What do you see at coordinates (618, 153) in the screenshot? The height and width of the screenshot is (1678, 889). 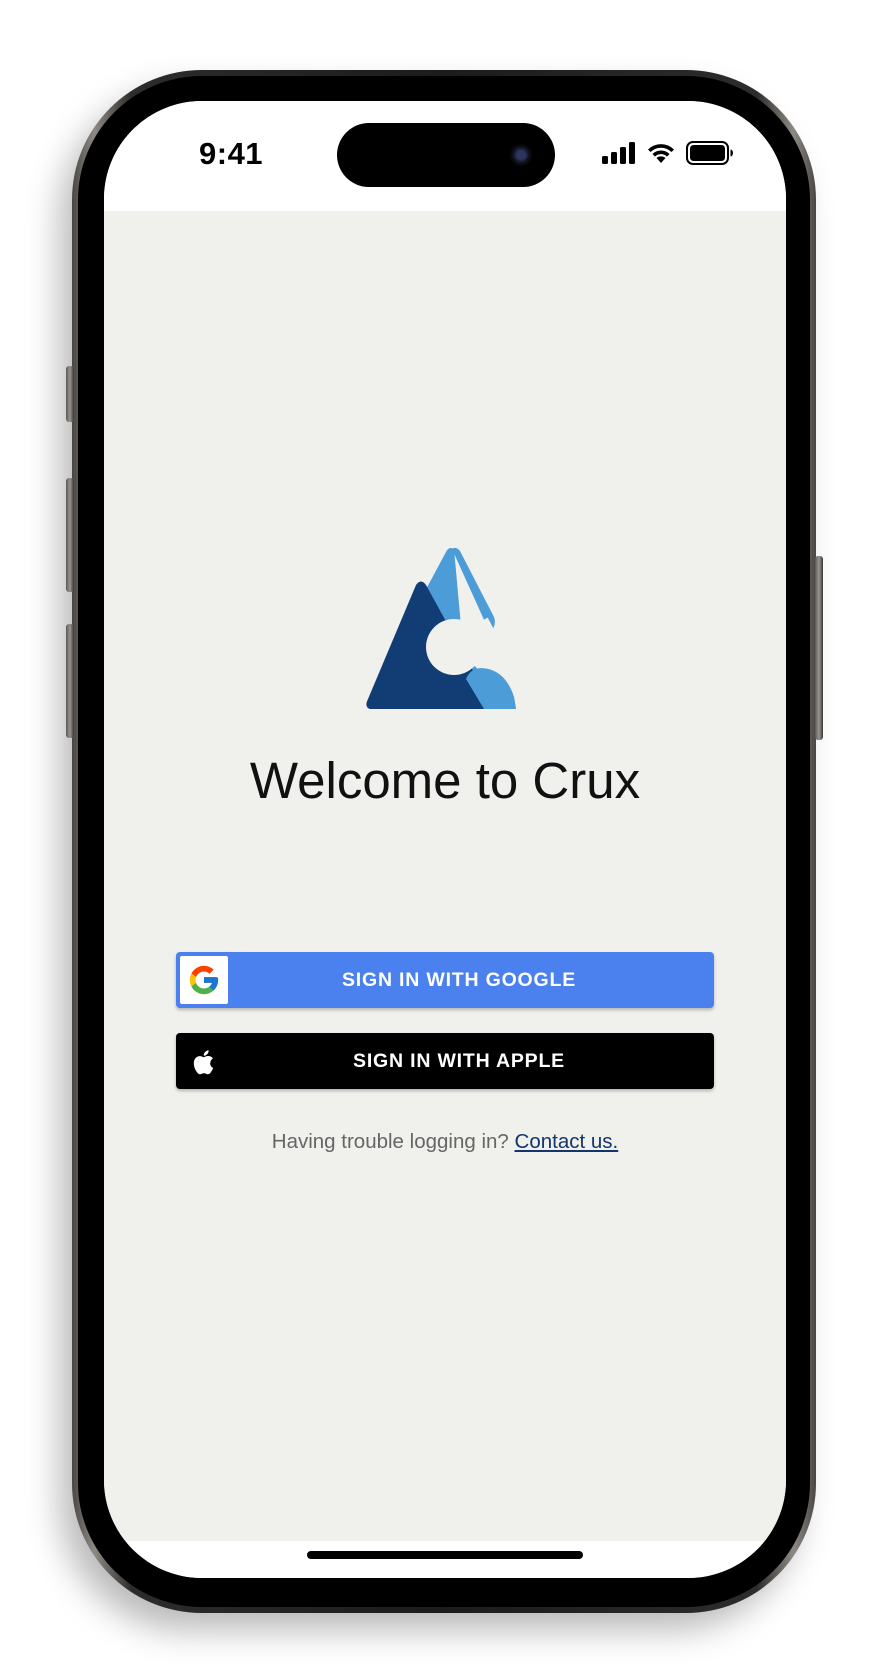 I see `cellular-signal-icon` at bounding box center [618, 153].